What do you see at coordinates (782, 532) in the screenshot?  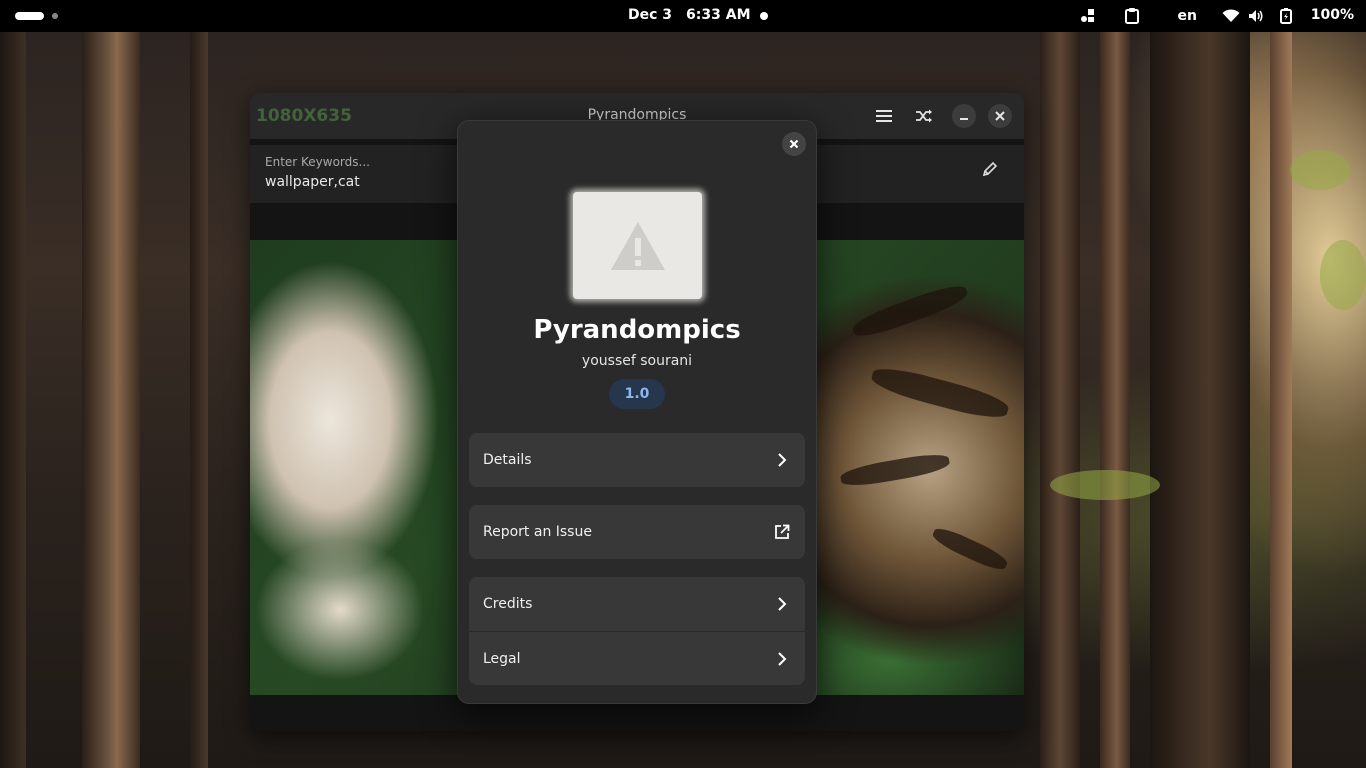 I see `external-link-icon` at bounding box center [782, 532].